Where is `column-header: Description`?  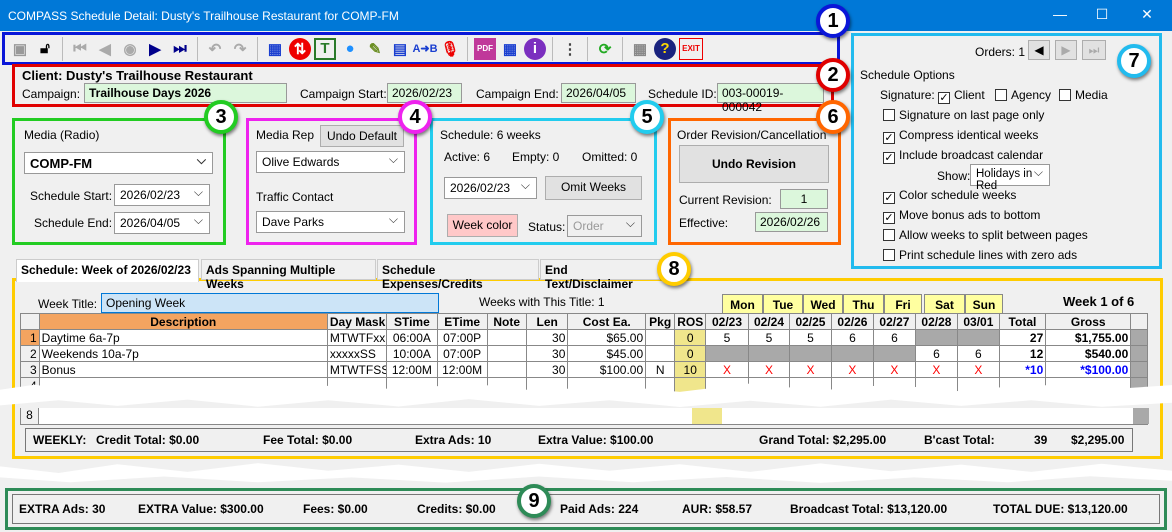
column-header: Description is located at coordinates (183, 321).